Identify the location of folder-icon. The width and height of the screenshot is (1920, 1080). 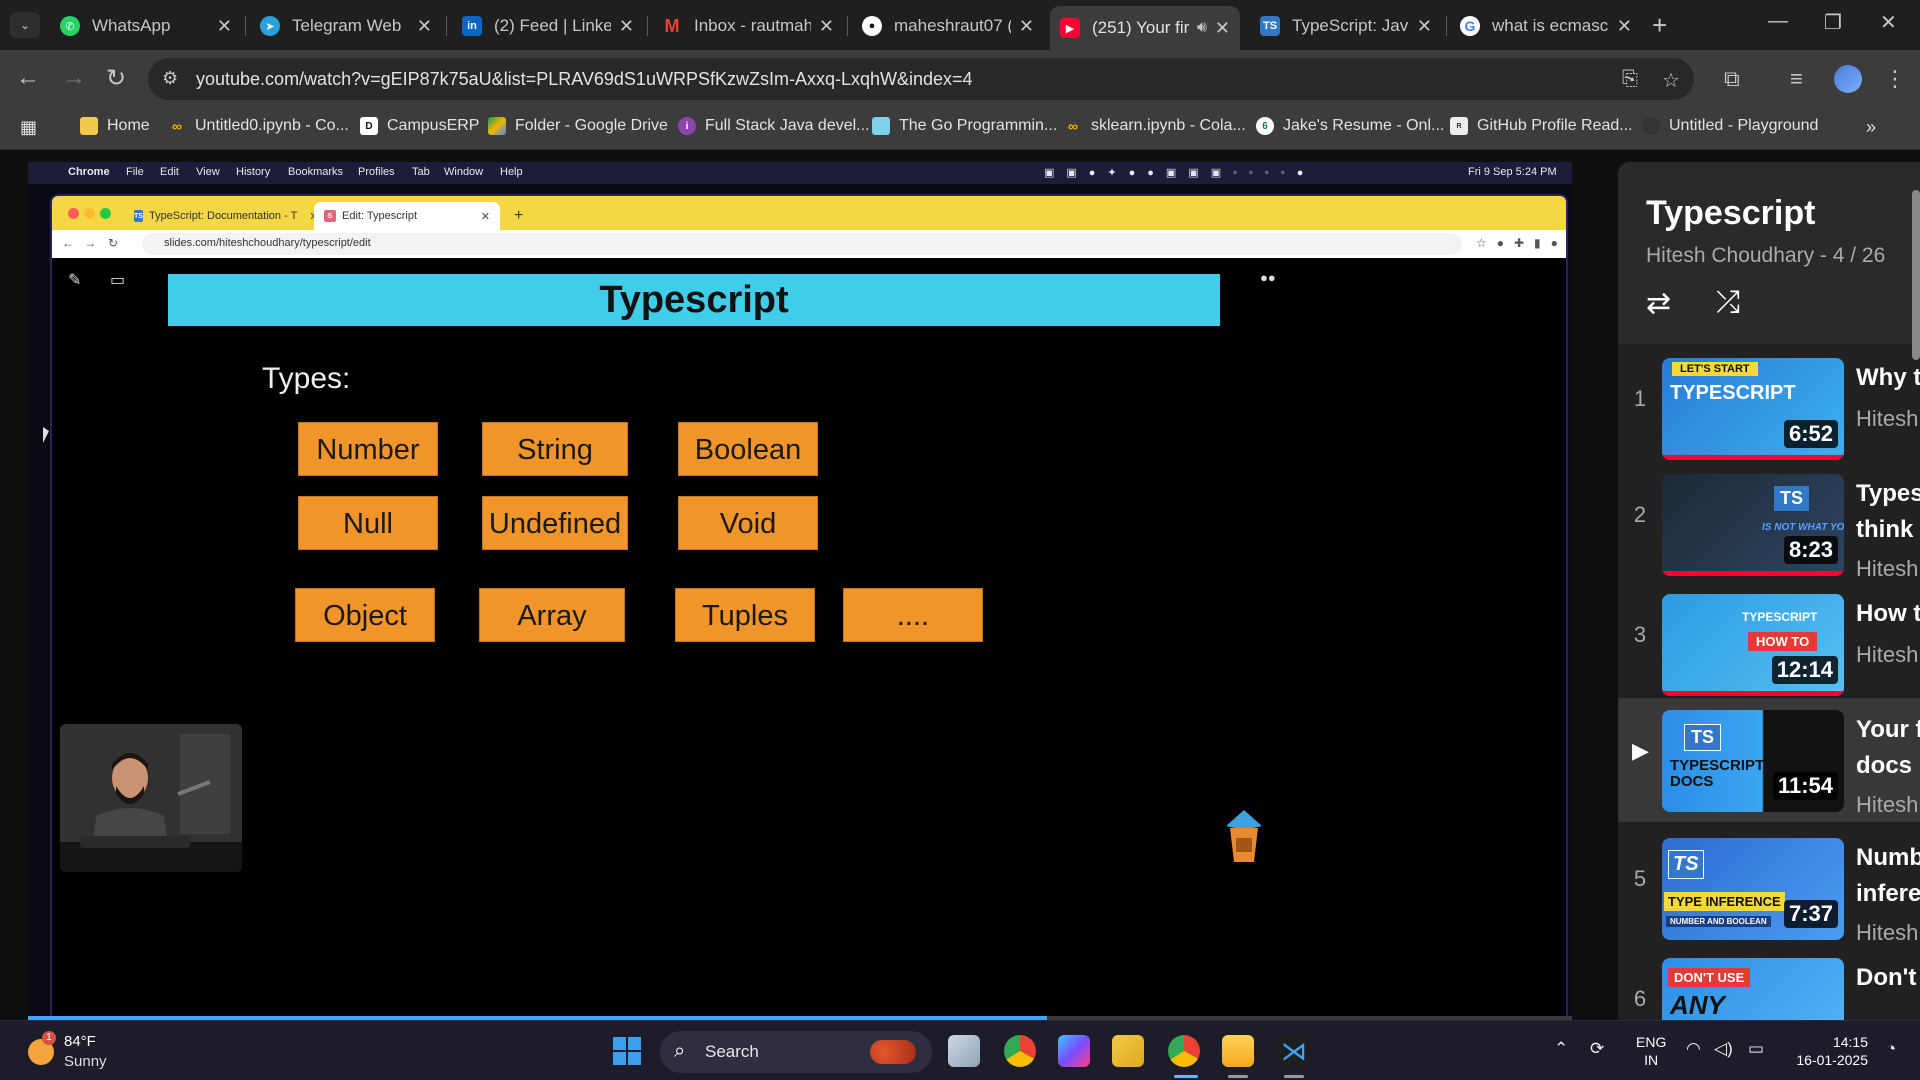
(89, 126).